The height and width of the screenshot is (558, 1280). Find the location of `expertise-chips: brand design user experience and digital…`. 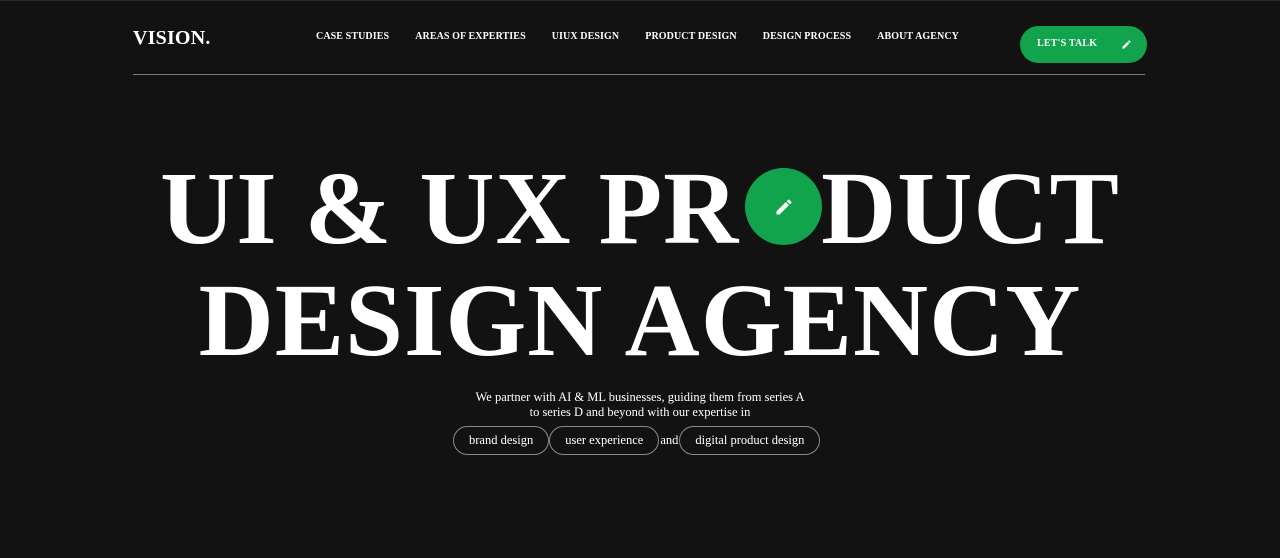

expertise-chips: brand design user experience and digital… is located at coordinates (637, 440).